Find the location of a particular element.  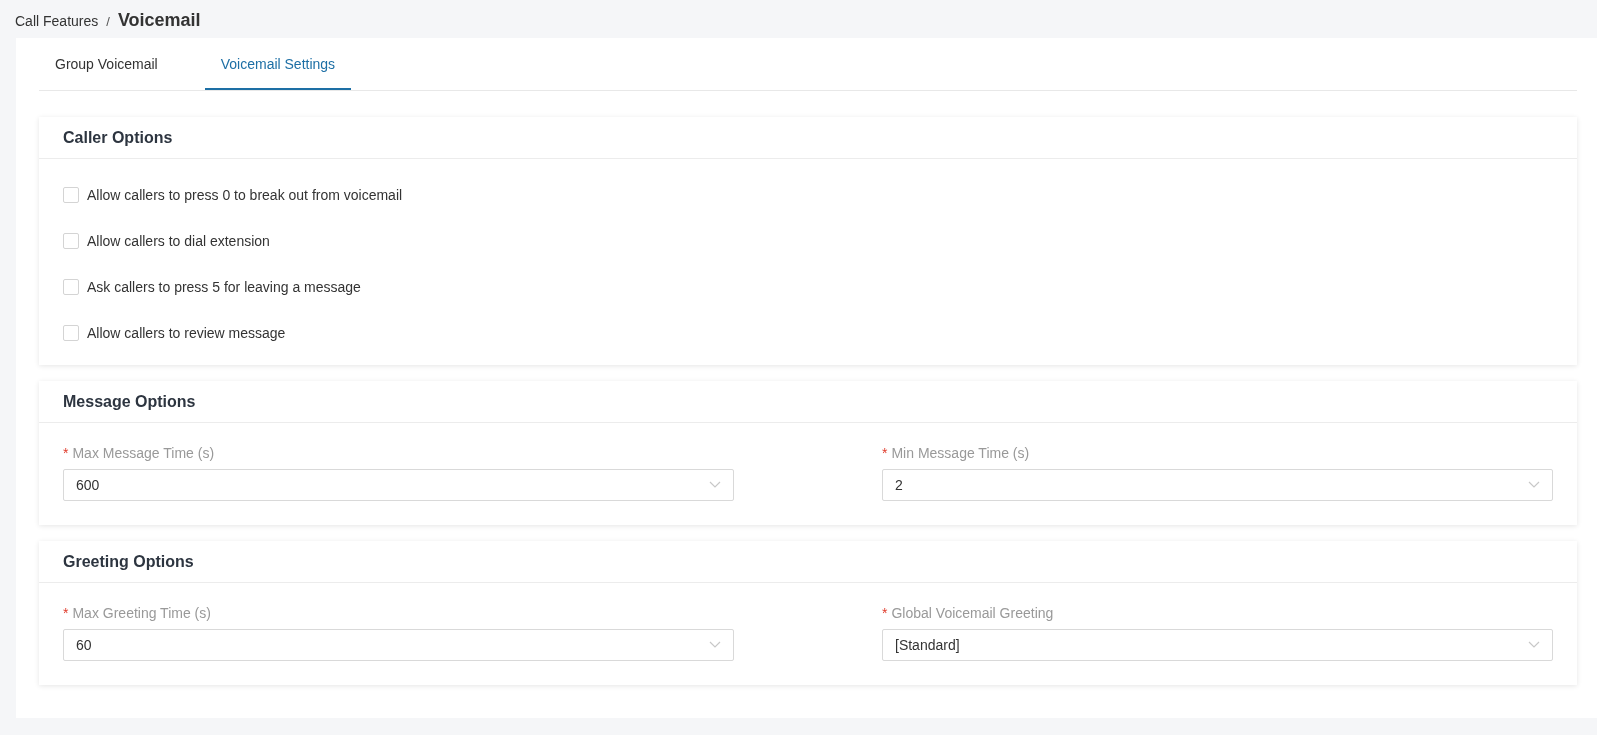

page-title: Voicemail is located at coordinates (159, 20).